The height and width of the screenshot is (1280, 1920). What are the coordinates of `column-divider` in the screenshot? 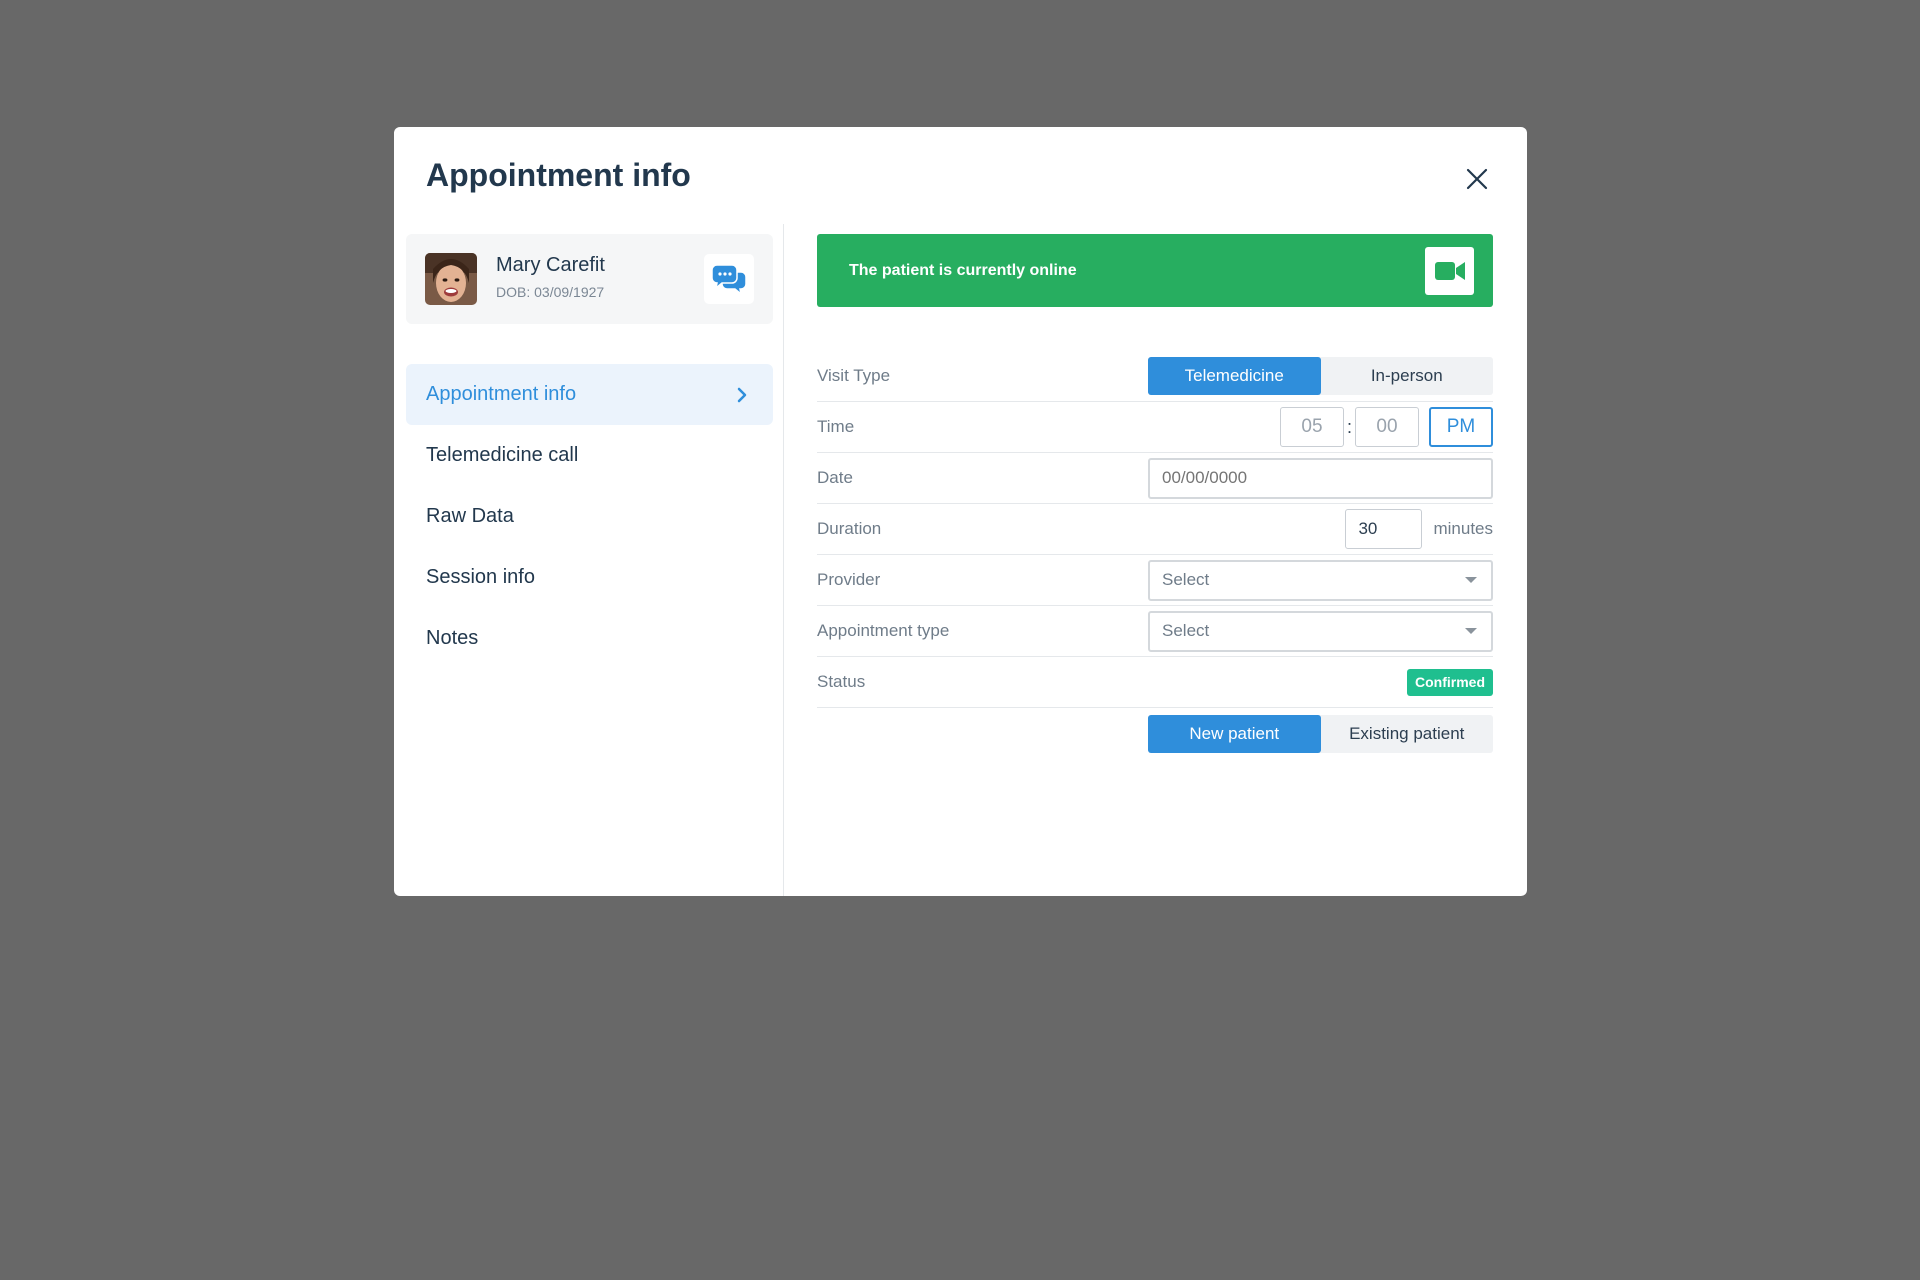 It's located at (783, 560).